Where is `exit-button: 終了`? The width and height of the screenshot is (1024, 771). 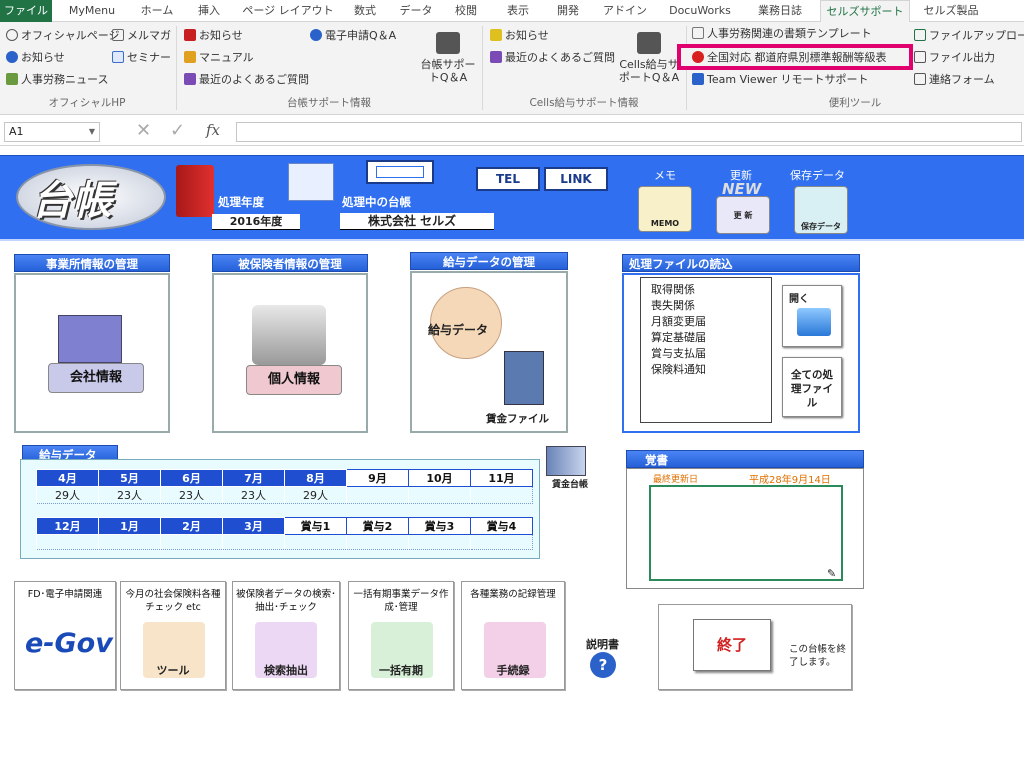
exit-button: 終了 is located at coordinates (732, 645).